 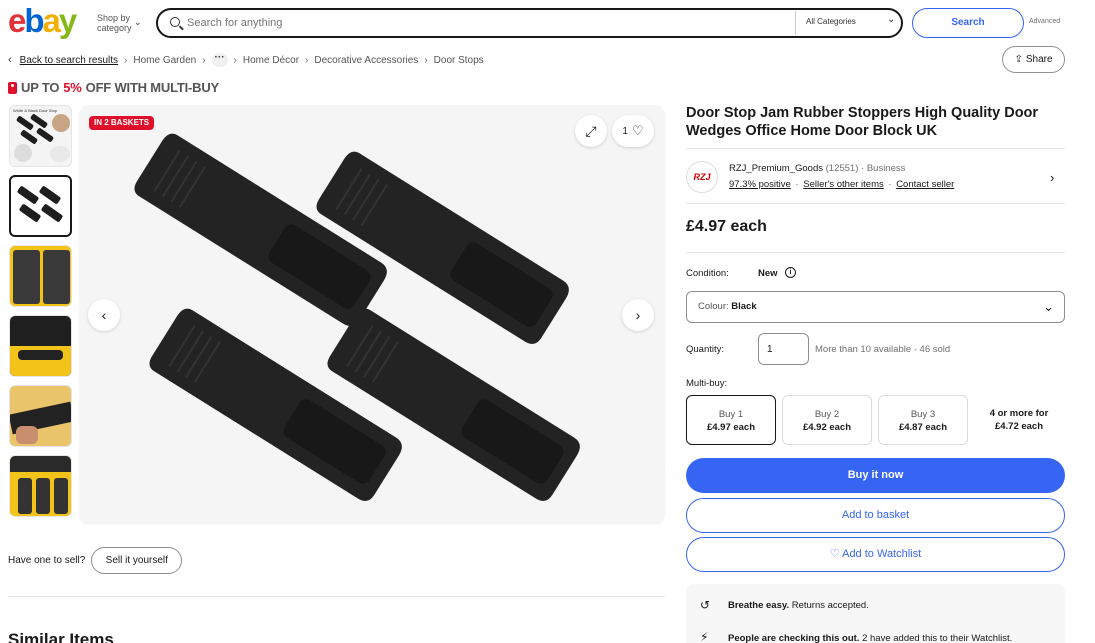 I want to click on logo-y: y, so click(x=67, y=20).